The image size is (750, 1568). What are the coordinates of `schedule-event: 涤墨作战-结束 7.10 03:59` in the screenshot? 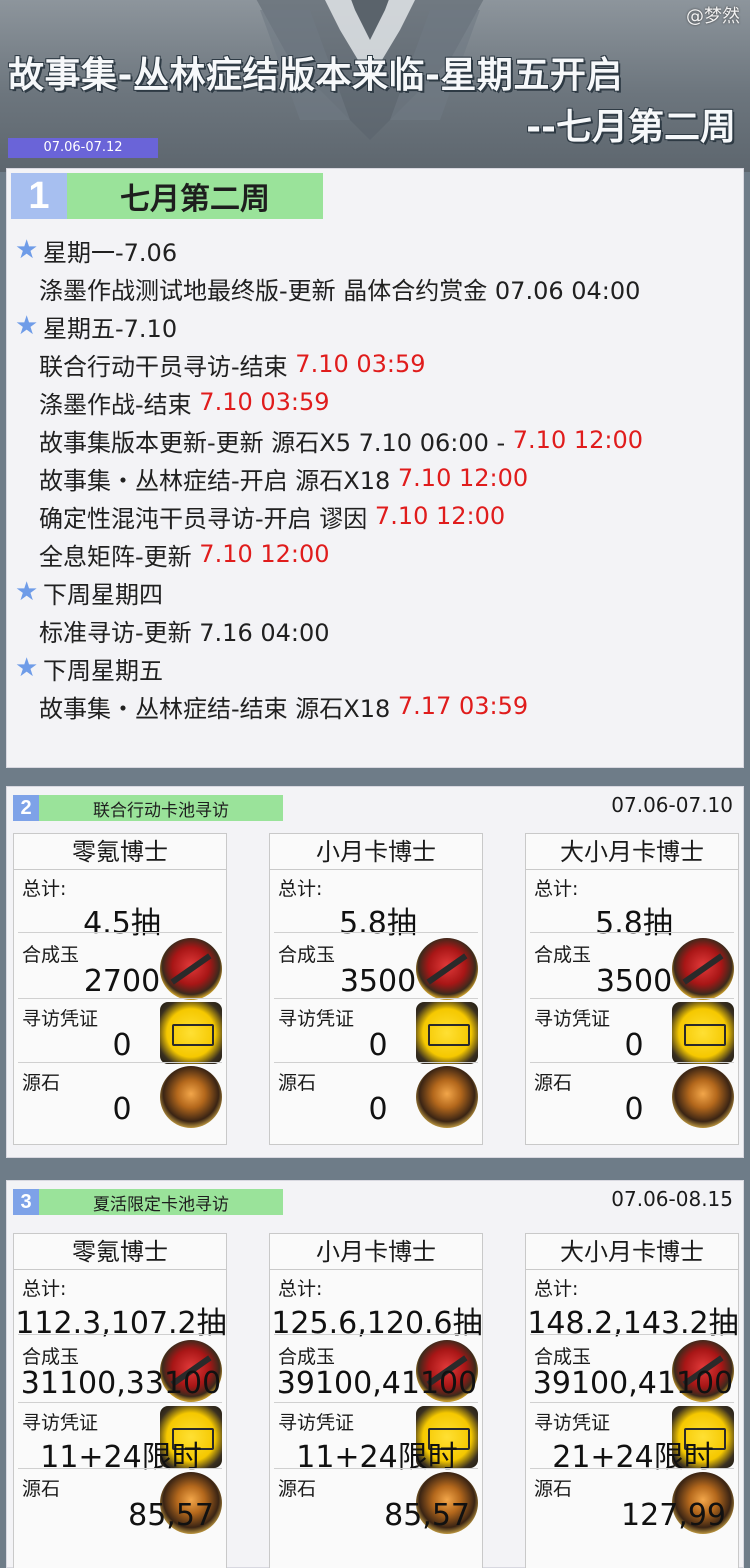 It's located at (375, 402).